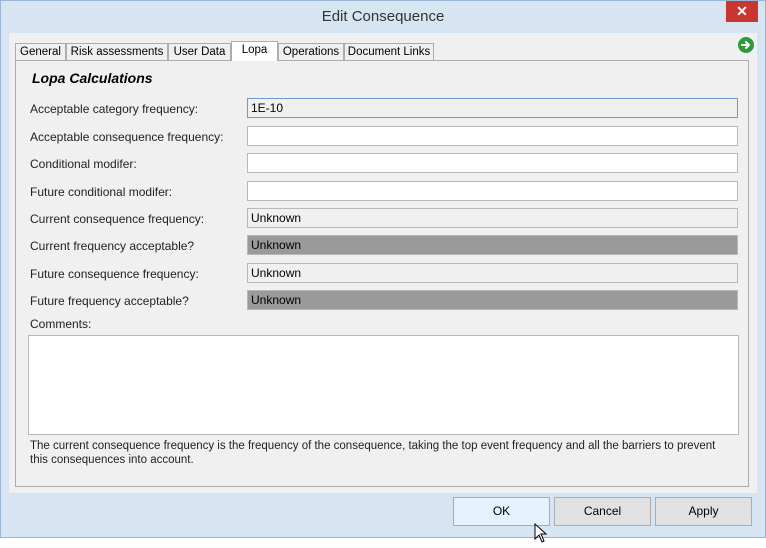 The image size is (766, 548). Describe the element at coordinates (492, 108) in the screenshot. I see `acceptable-category-frequency-field: 1E-10` at that location.